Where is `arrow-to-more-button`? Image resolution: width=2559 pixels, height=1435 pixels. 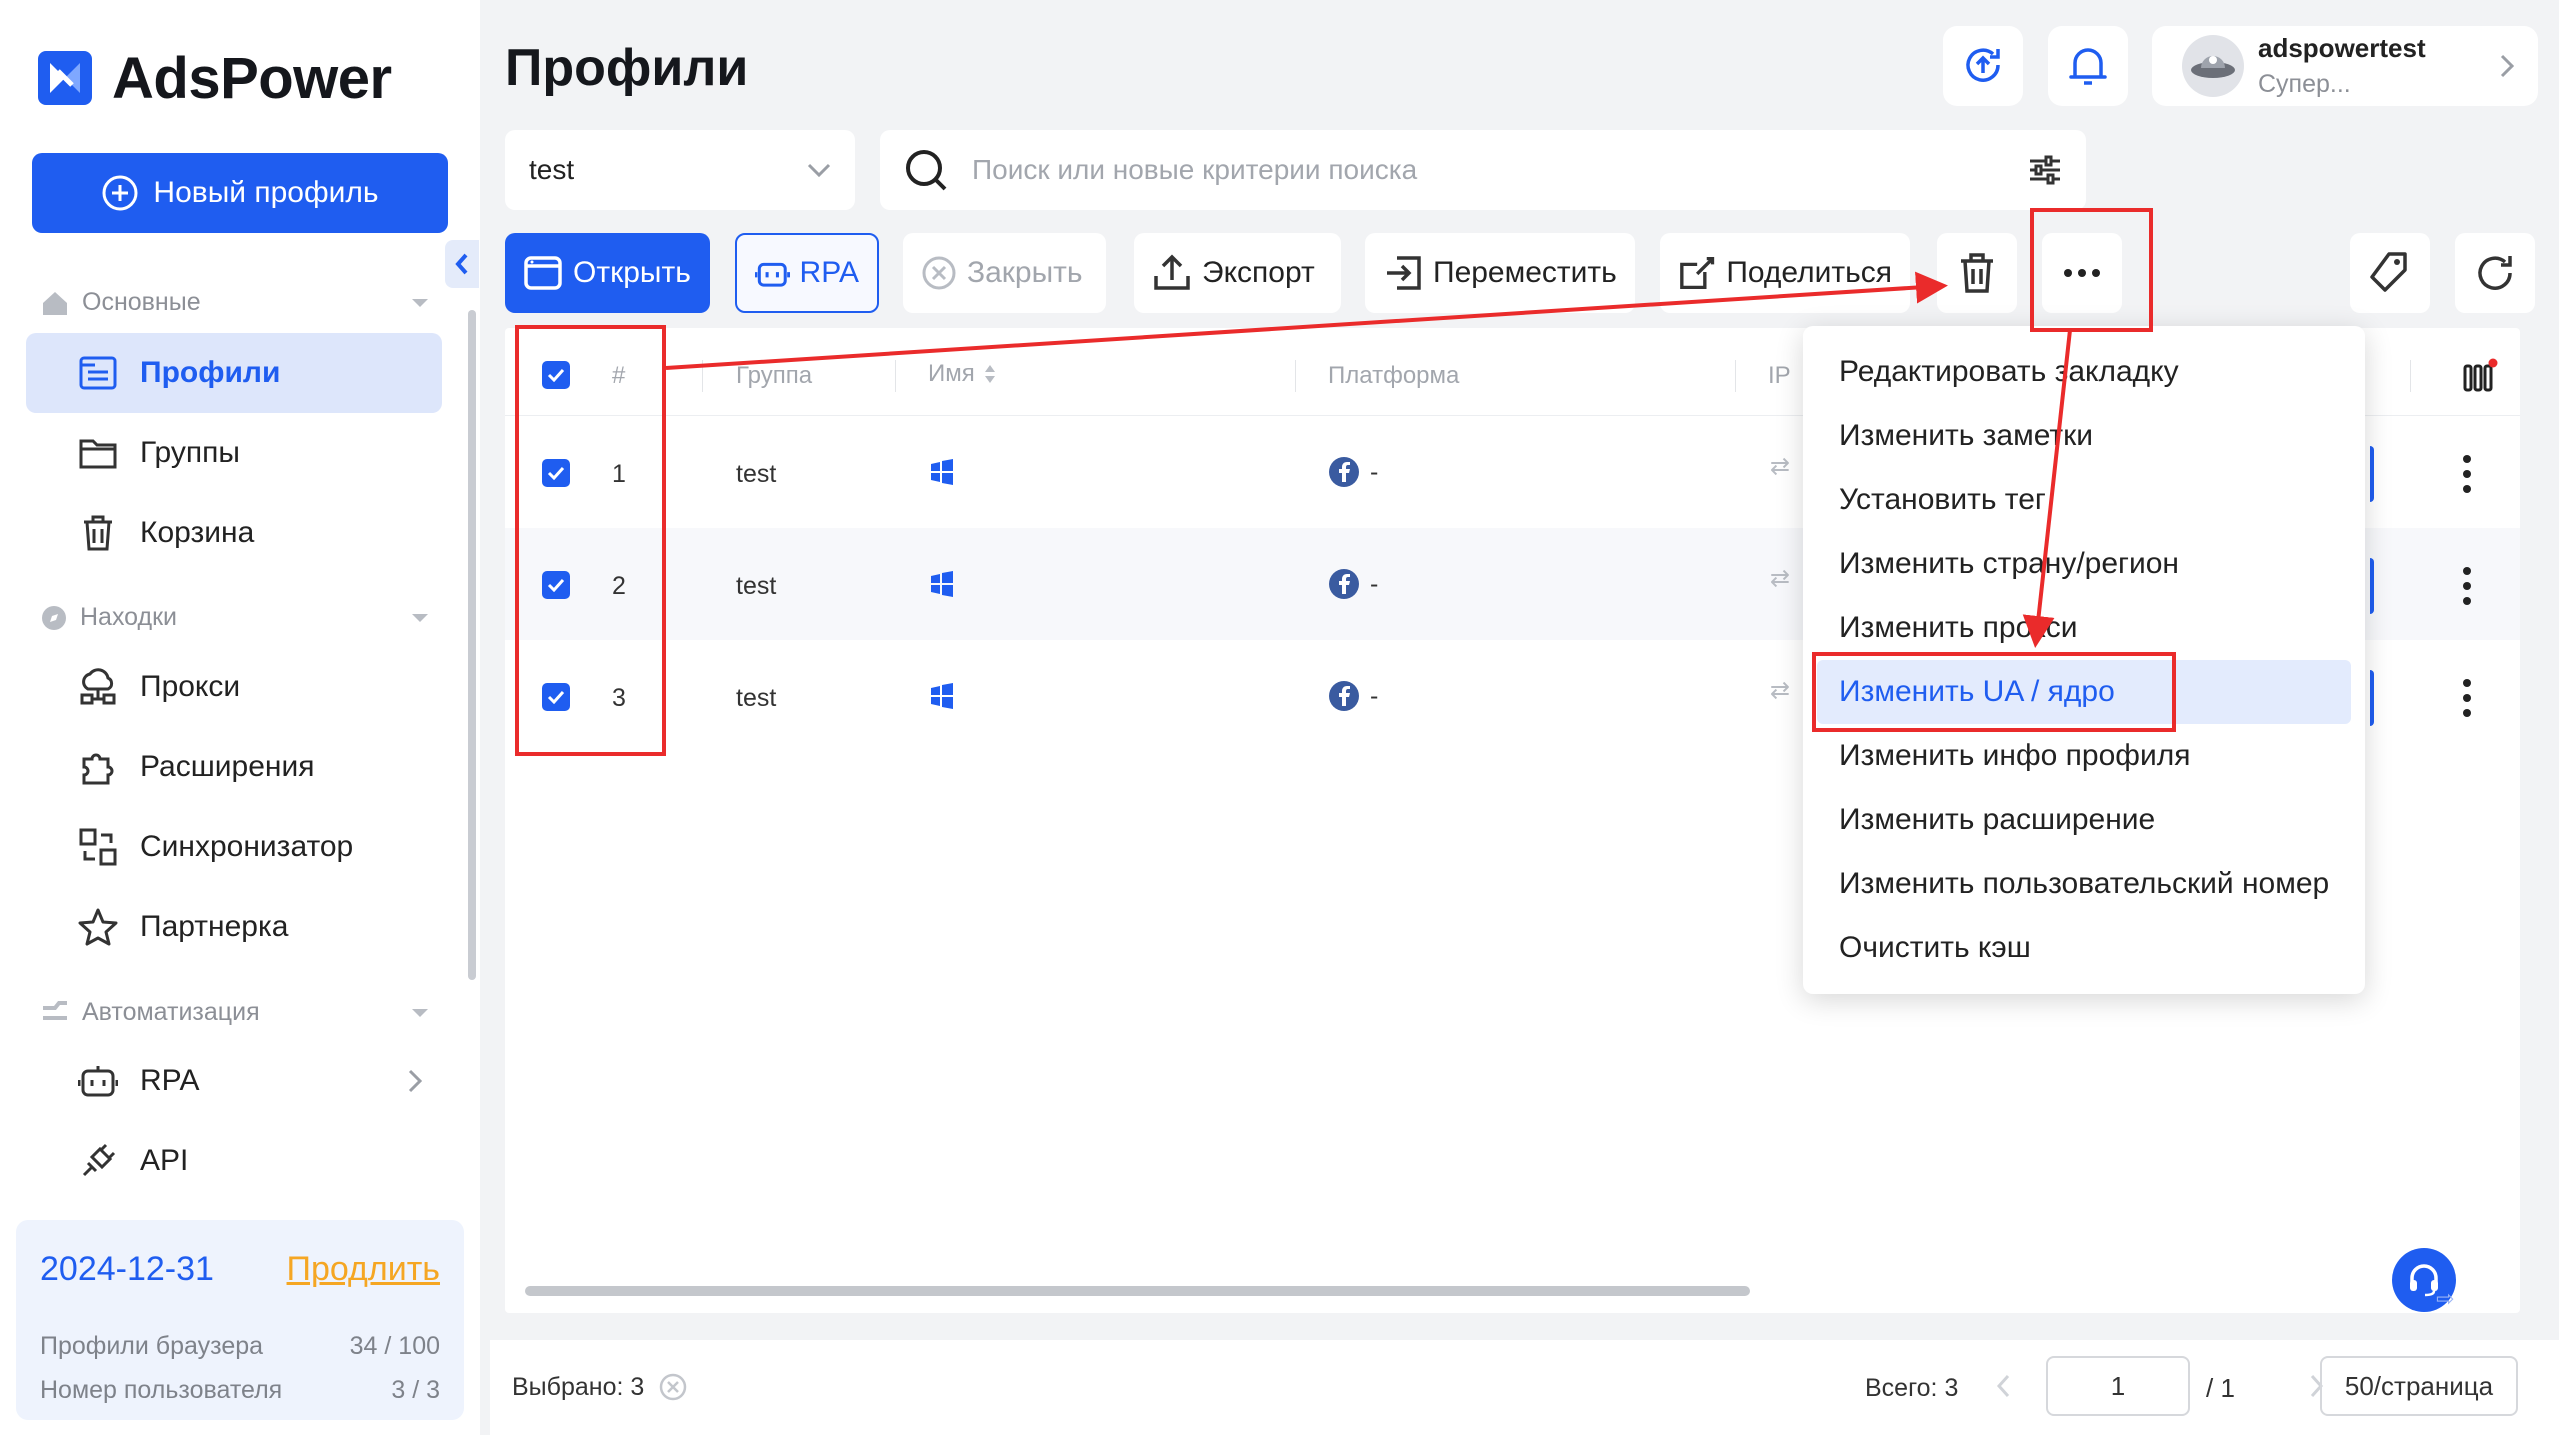 arrow-to-more-button is located at coordinates (1306, 320).